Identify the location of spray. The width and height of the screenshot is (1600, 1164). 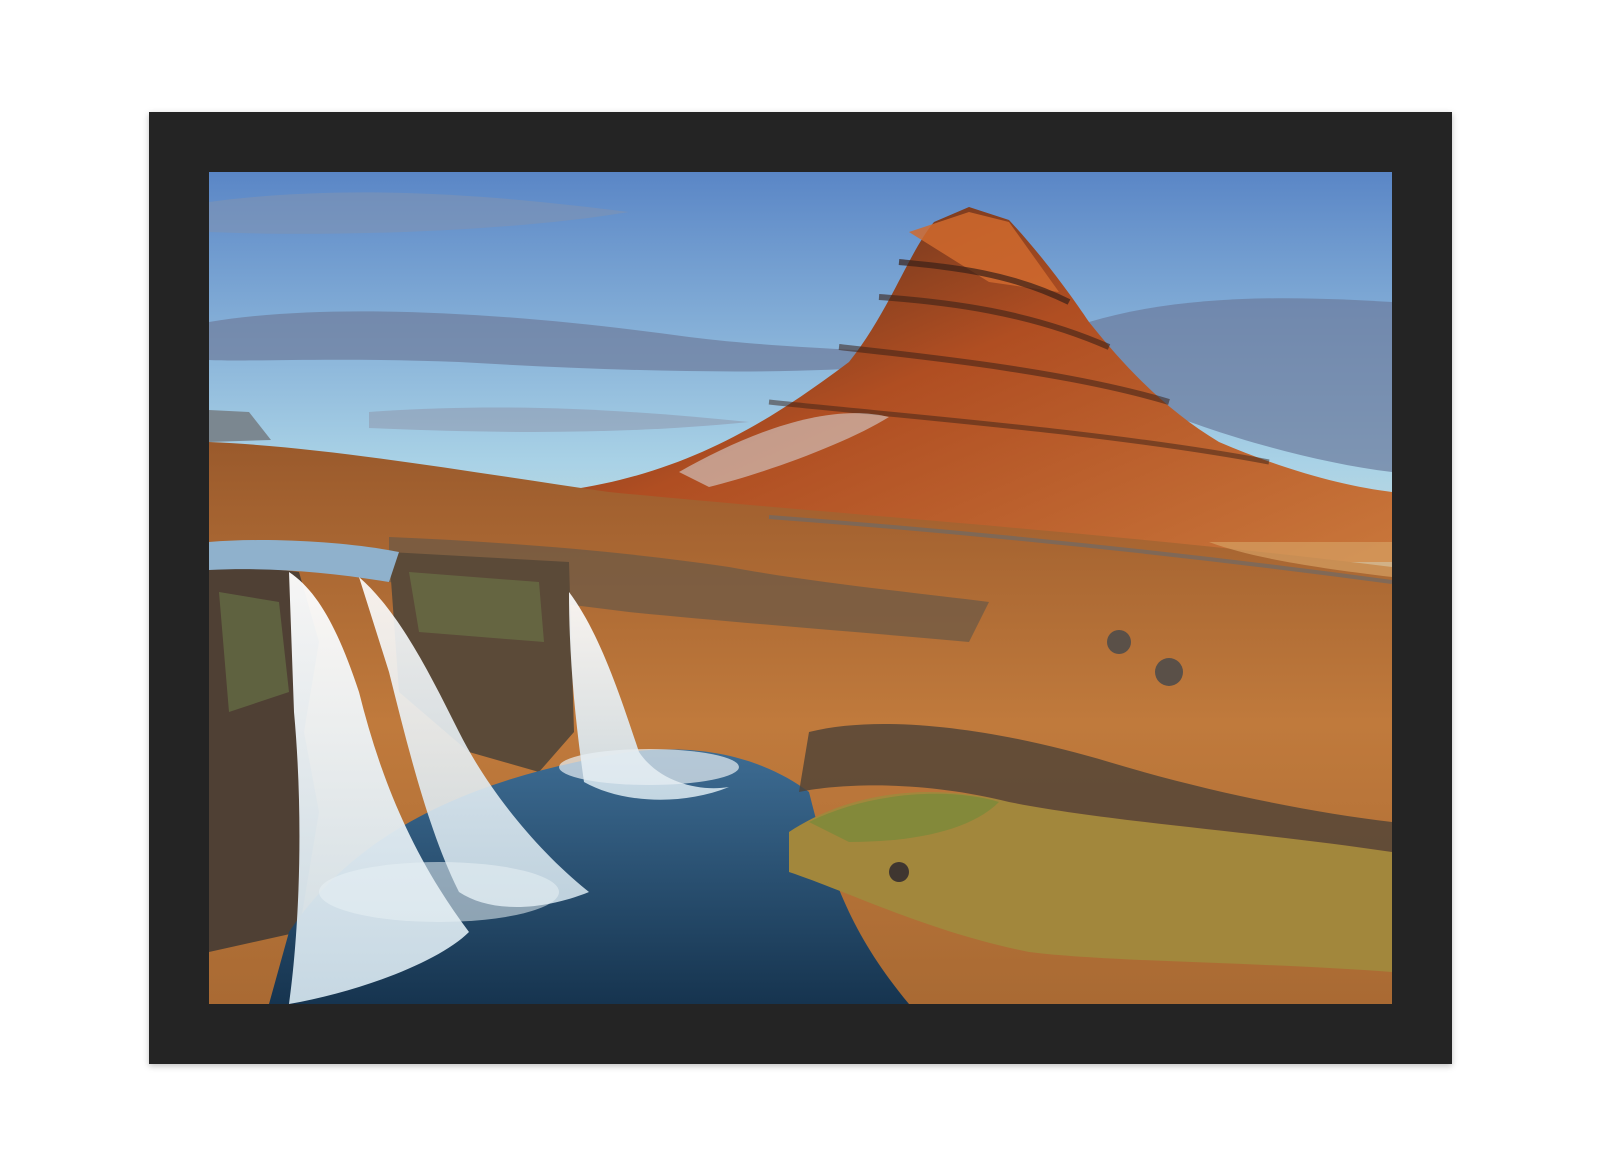
(649, 767).